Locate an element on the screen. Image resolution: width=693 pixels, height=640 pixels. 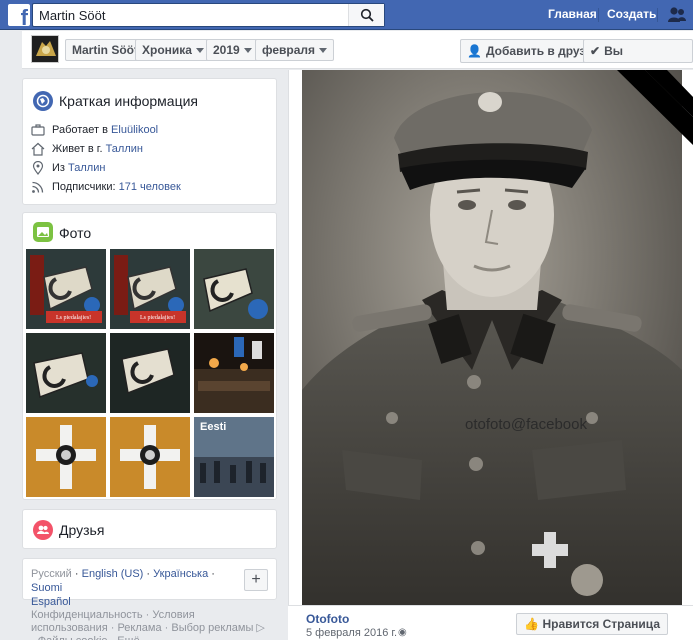
add-language-button: + is located at coordinates (256, 580).